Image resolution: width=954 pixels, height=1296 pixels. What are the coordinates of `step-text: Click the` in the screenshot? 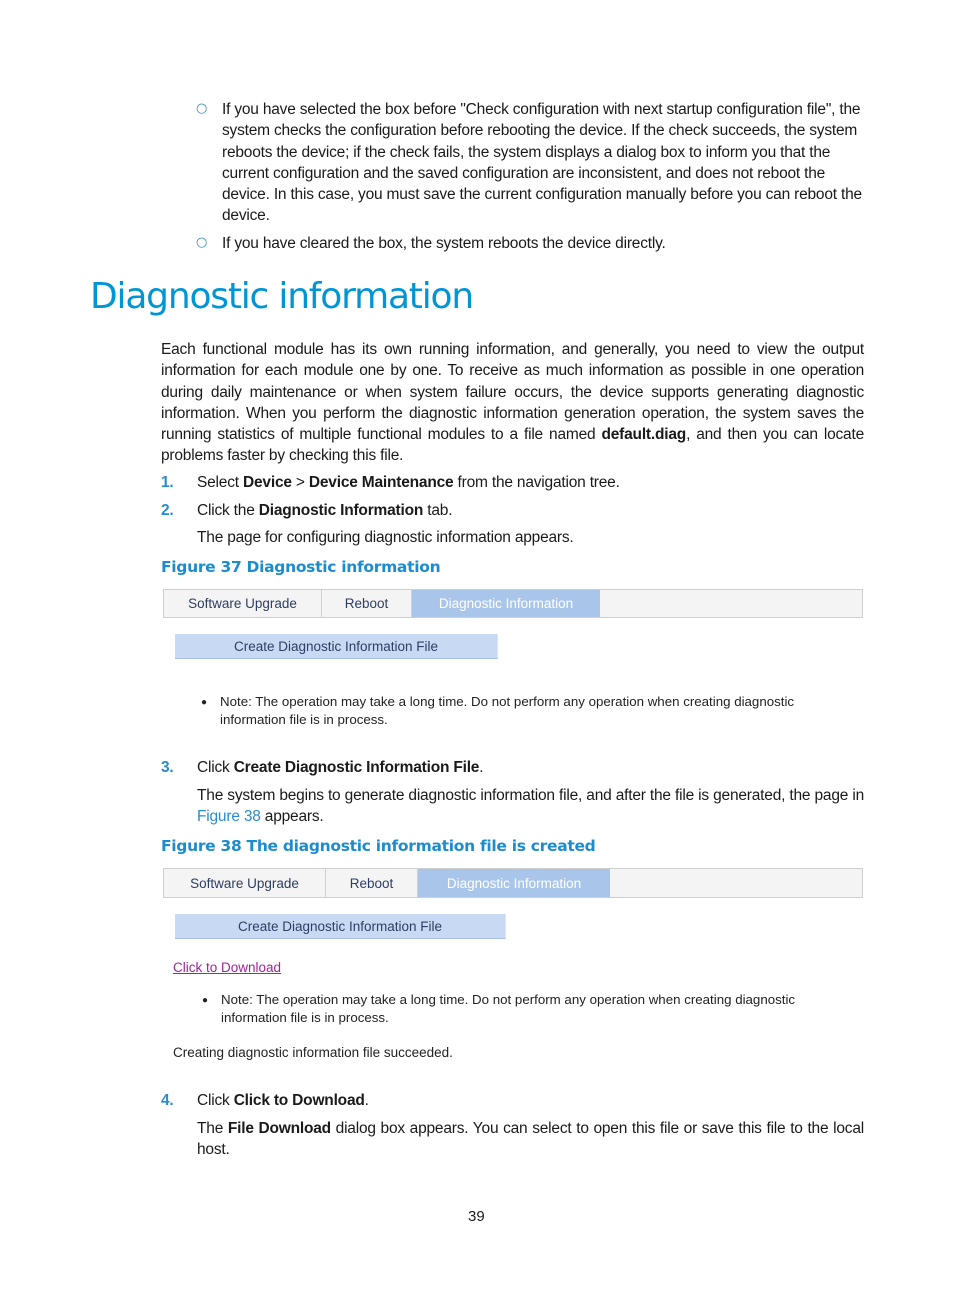 It's located at (228, 510).